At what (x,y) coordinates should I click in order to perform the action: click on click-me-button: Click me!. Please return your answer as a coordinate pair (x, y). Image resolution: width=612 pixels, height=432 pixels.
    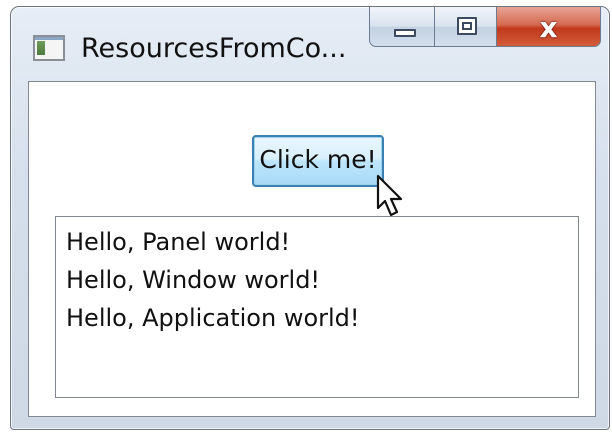
    Looking at the image, I should click on (318, 161).